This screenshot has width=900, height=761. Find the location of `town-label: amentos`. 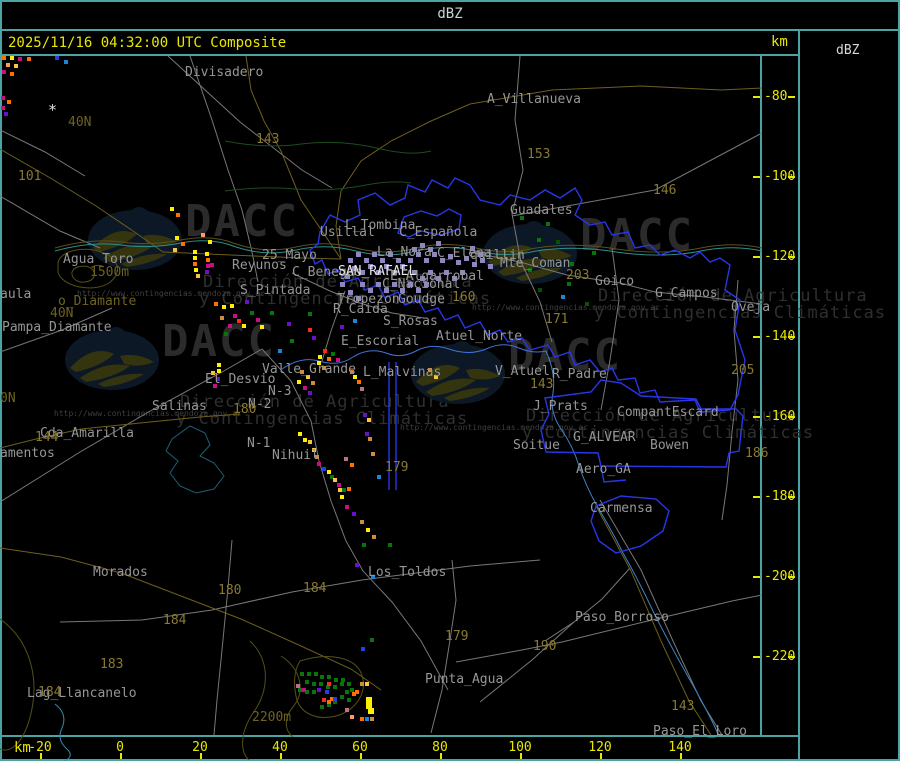

town-label: amentos is located at coordinates (27, 453).